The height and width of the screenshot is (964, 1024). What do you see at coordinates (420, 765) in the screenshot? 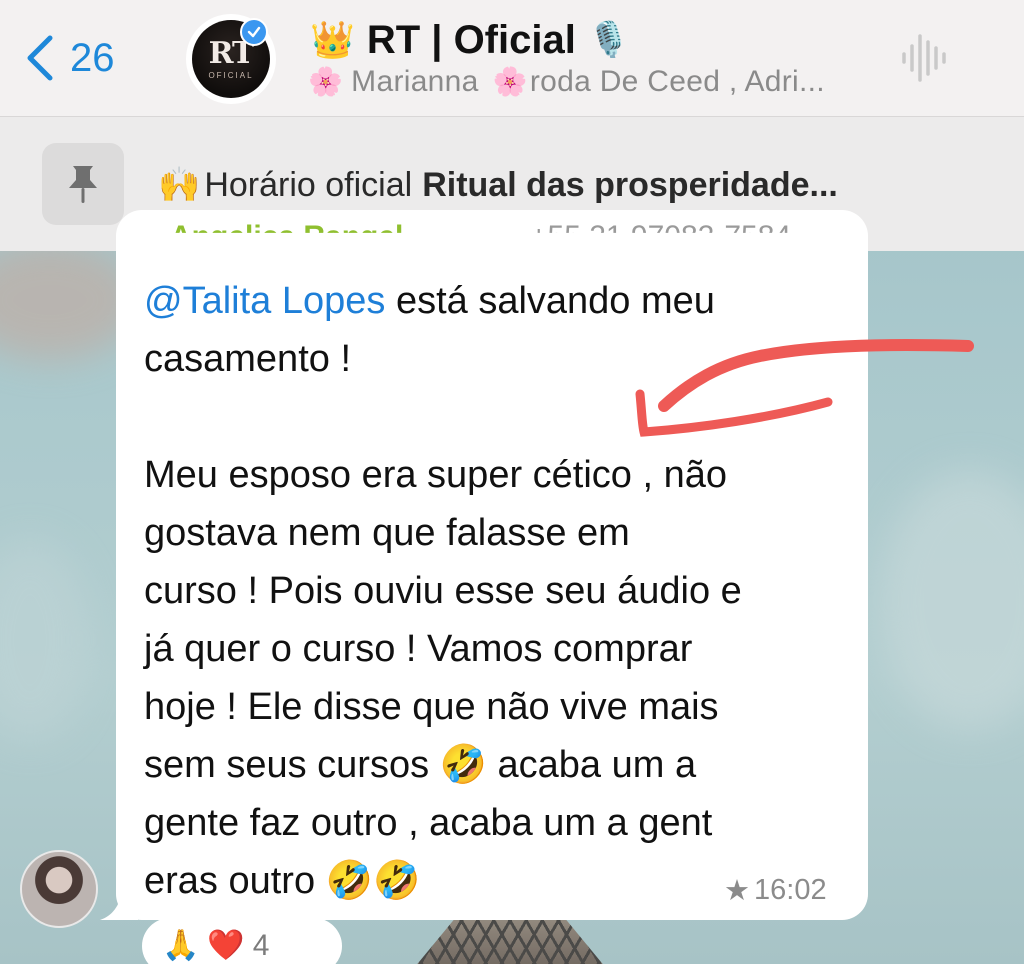
I see `message-line: sem seus cursos 🤣 acaba um a` at bounding box center [420, 765].